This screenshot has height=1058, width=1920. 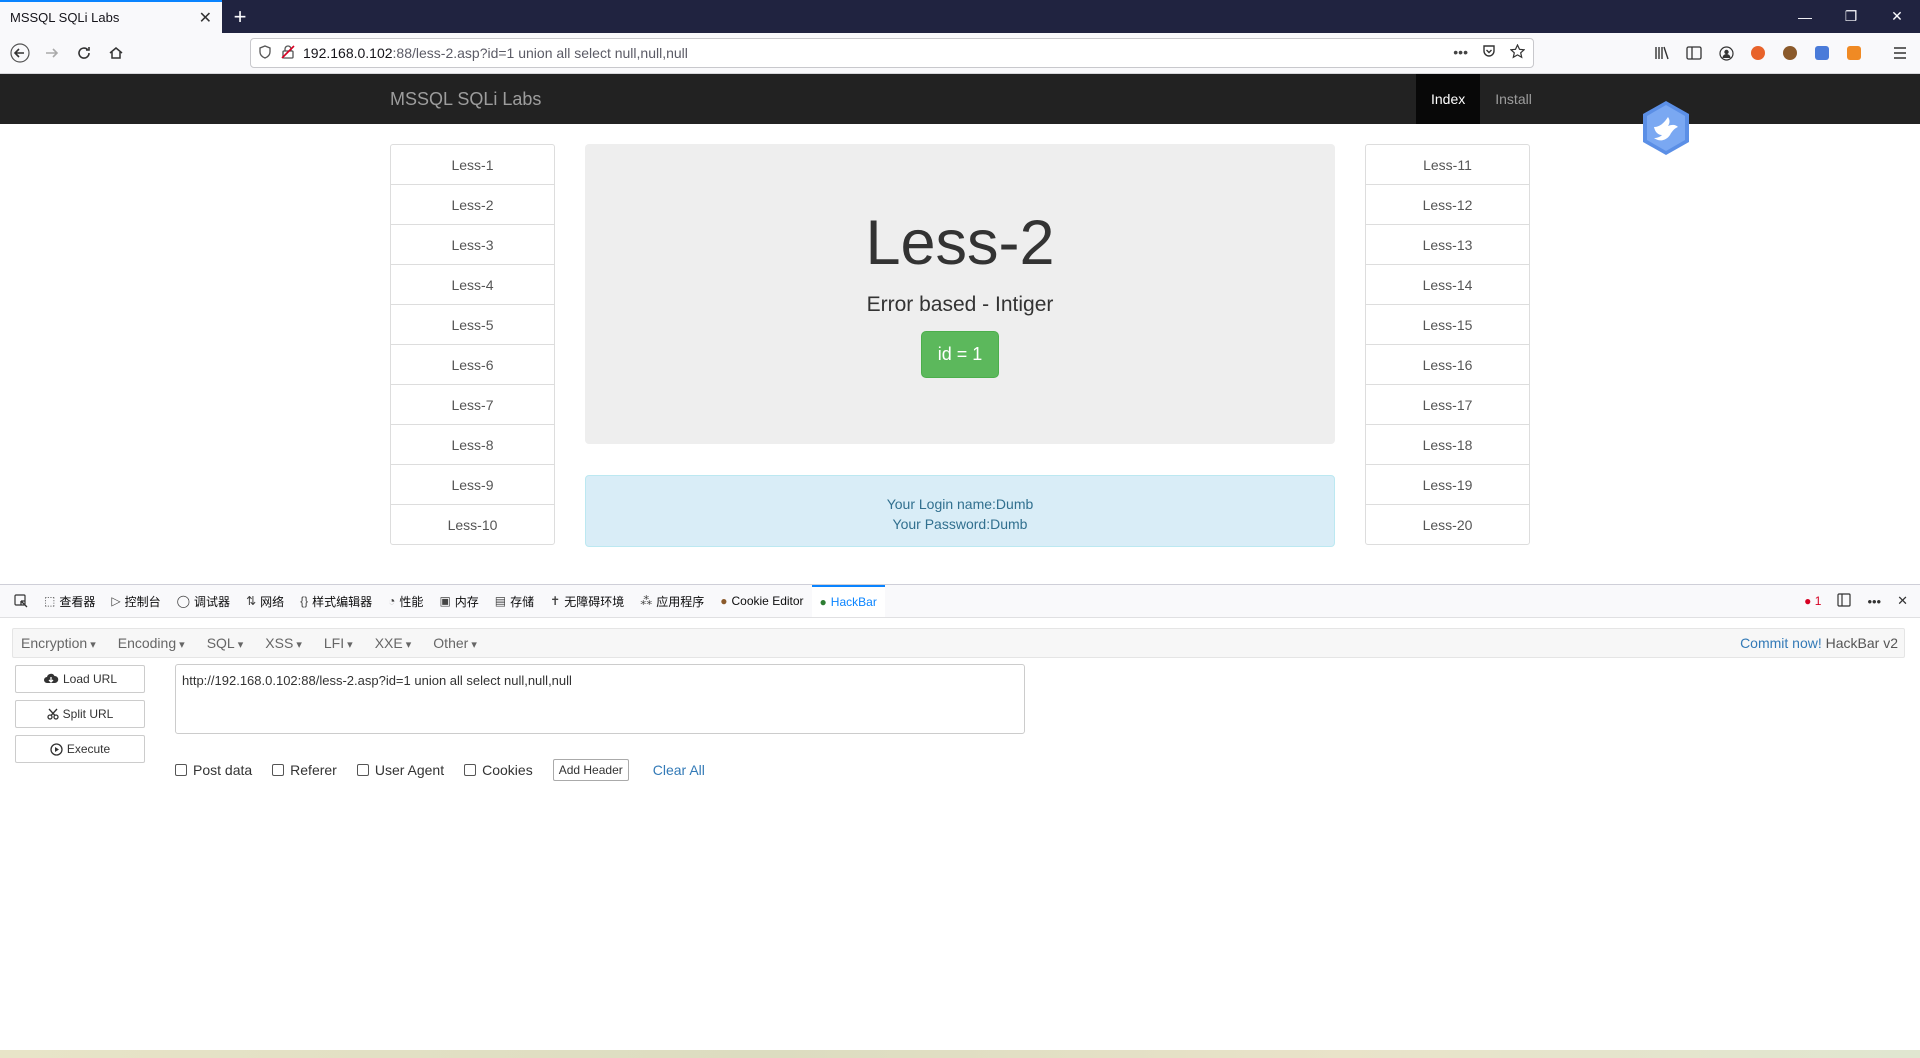 I want to click on lesson-link: Less-6, so click(x=472, y=364).